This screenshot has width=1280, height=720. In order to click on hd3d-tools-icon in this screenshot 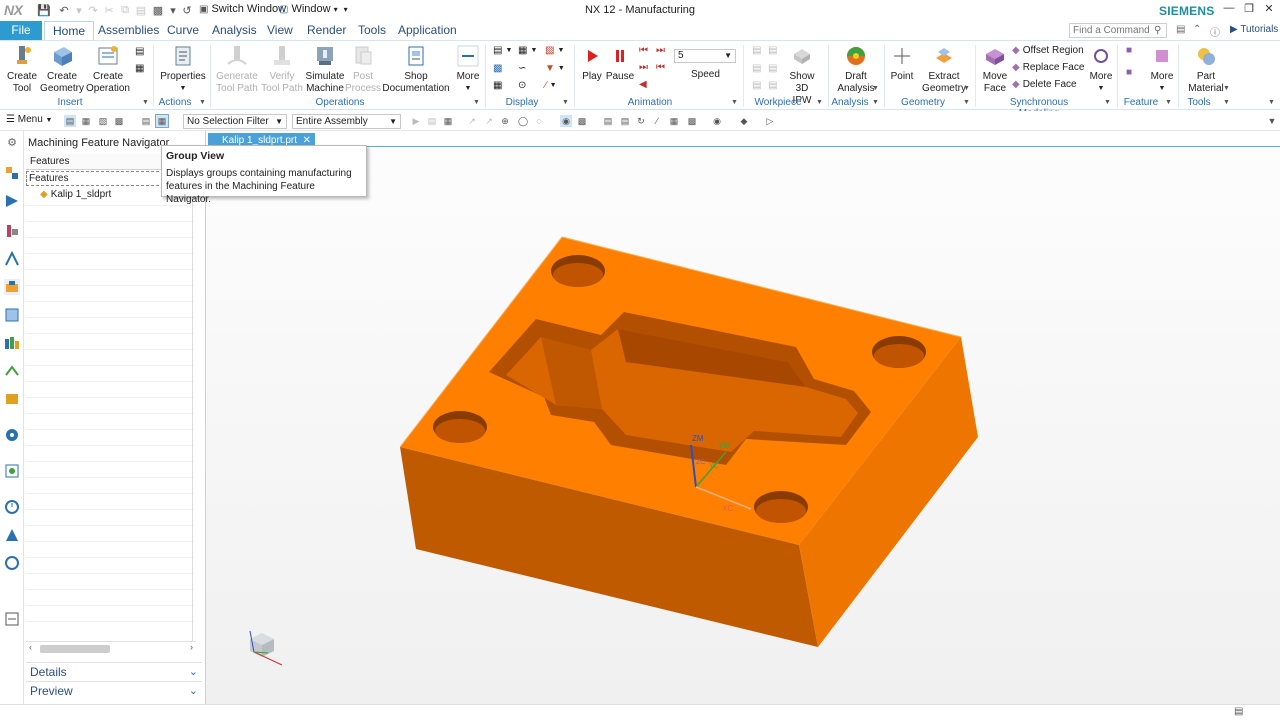, I will do `click(12, 343)`.